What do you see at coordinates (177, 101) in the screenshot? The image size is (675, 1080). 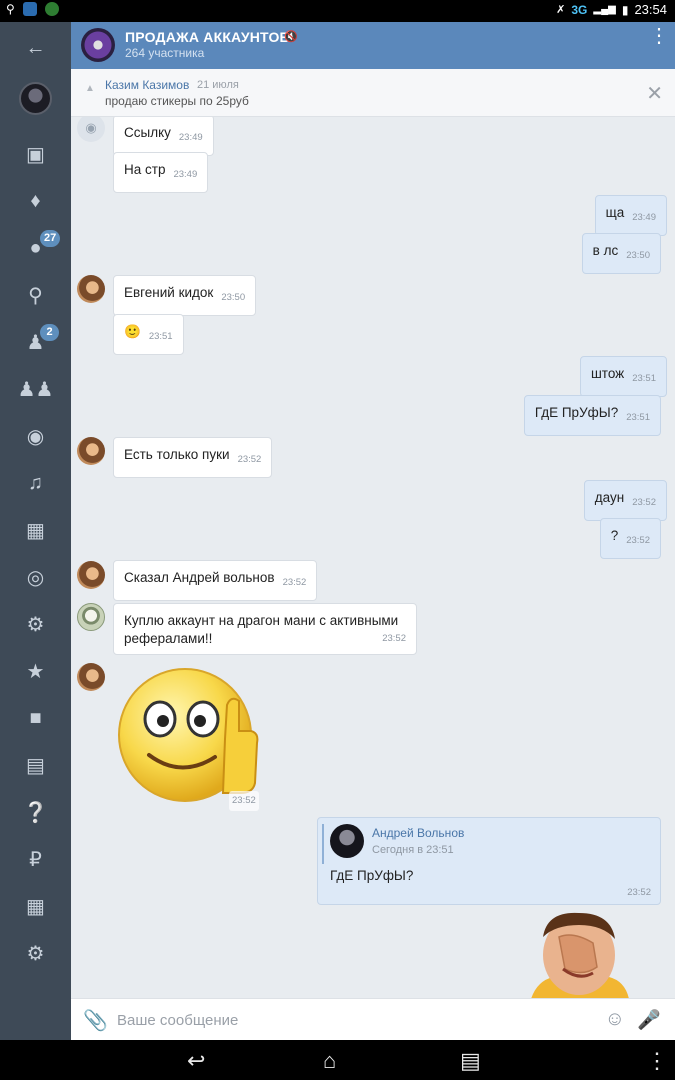 I see `pinned-text: продаю стикеры по 25руб` at bounding box center [177, 101].